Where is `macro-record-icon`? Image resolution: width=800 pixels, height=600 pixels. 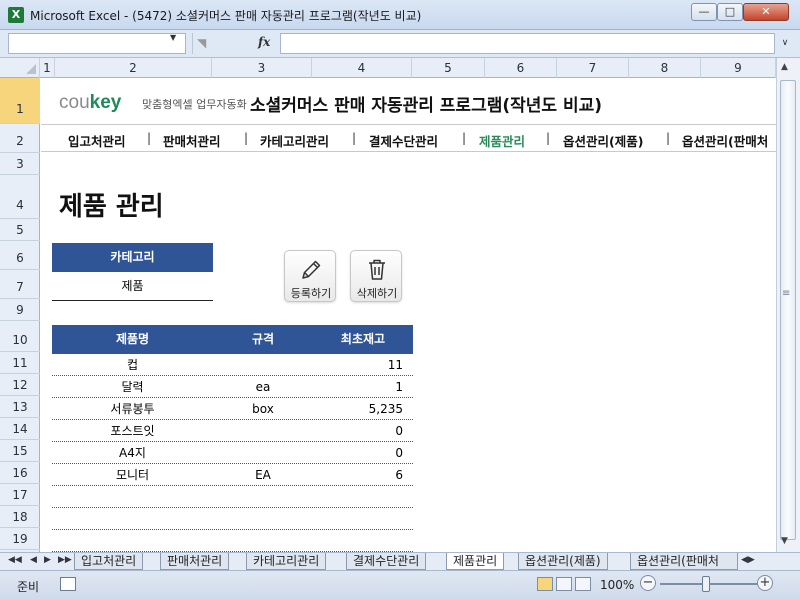 macro-record-icon is located at coordinates (68, 584).